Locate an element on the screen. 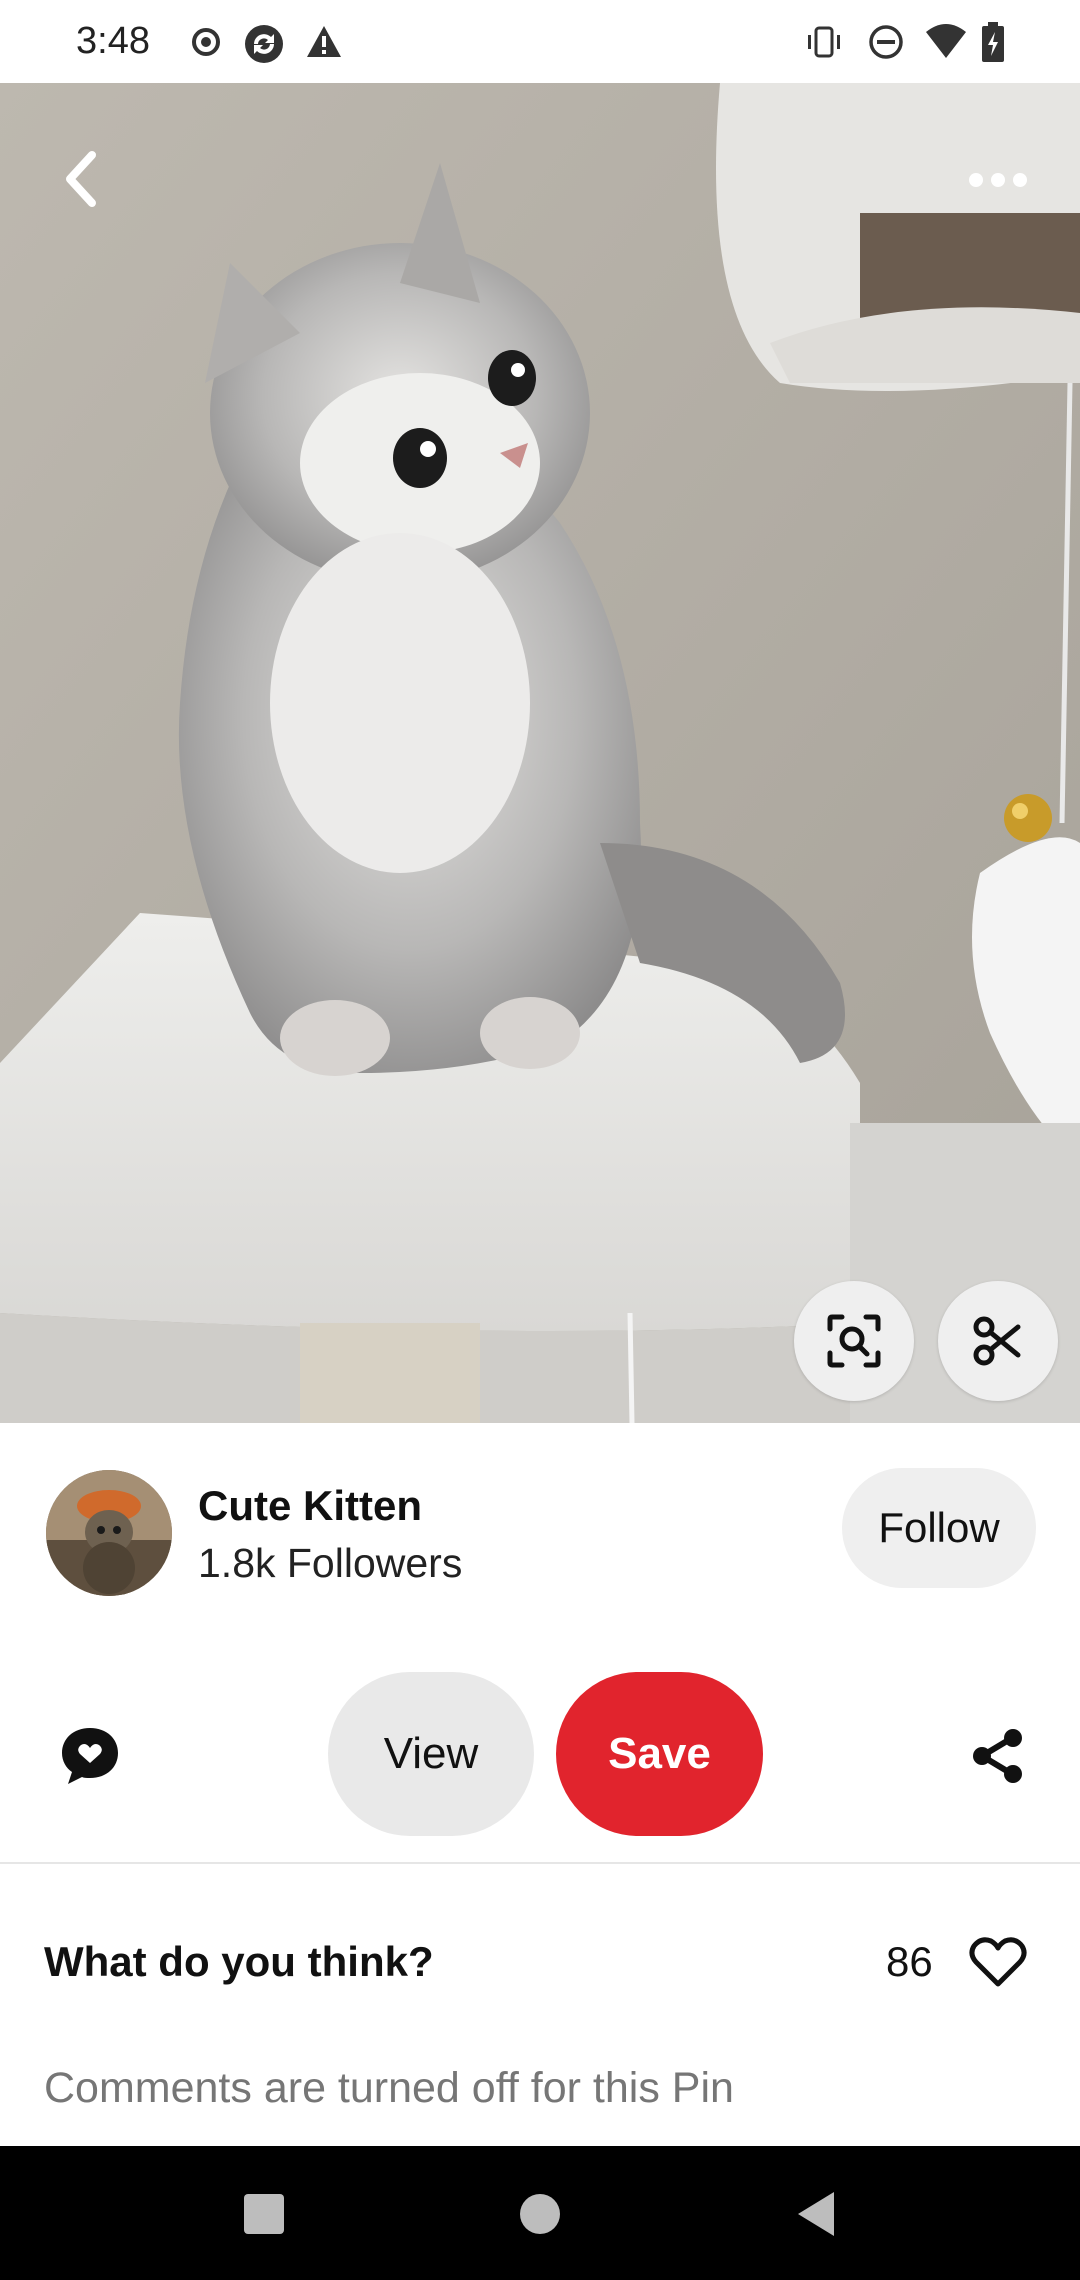 The image size is (1080, 2280). more-horizontal-icon is located at coordinates (998, 180).